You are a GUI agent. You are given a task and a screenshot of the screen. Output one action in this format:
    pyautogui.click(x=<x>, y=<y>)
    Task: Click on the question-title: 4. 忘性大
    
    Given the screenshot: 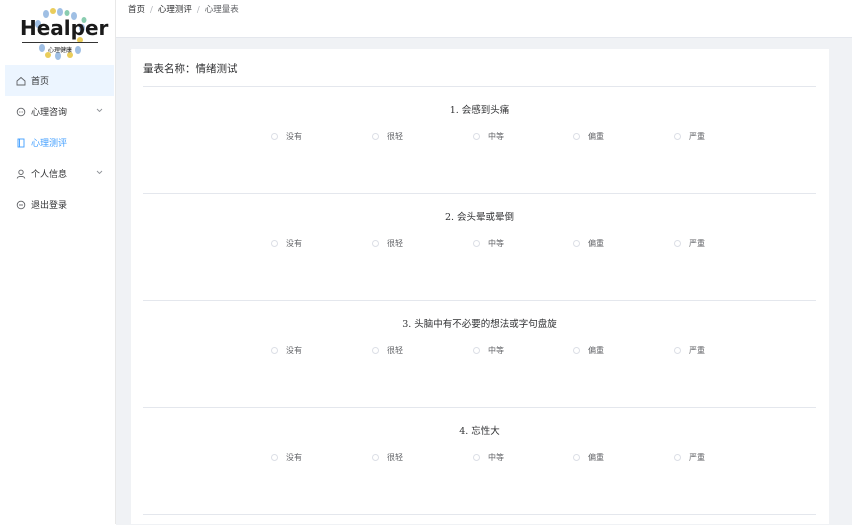 What is the action you would take?
    pyautogui.click(x=479, y=431)
    